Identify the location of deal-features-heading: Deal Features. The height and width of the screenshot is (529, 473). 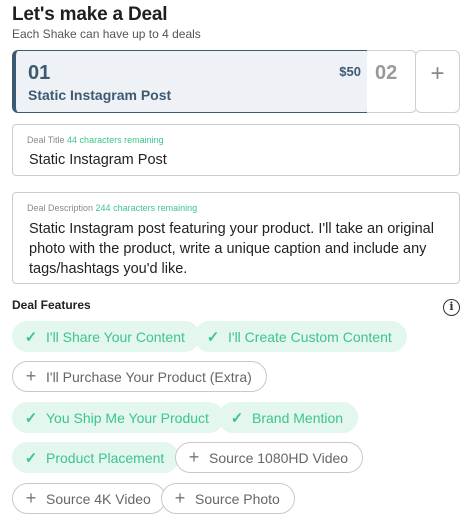
(51, 305).